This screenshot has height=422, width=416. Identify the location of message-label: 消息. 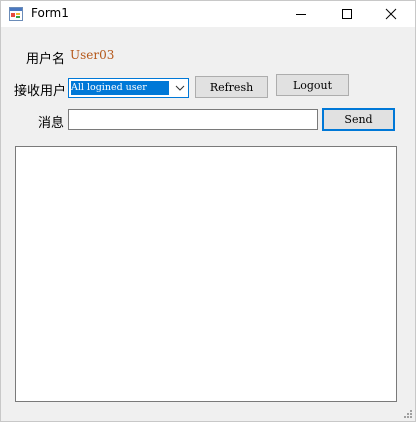
(51, 123).